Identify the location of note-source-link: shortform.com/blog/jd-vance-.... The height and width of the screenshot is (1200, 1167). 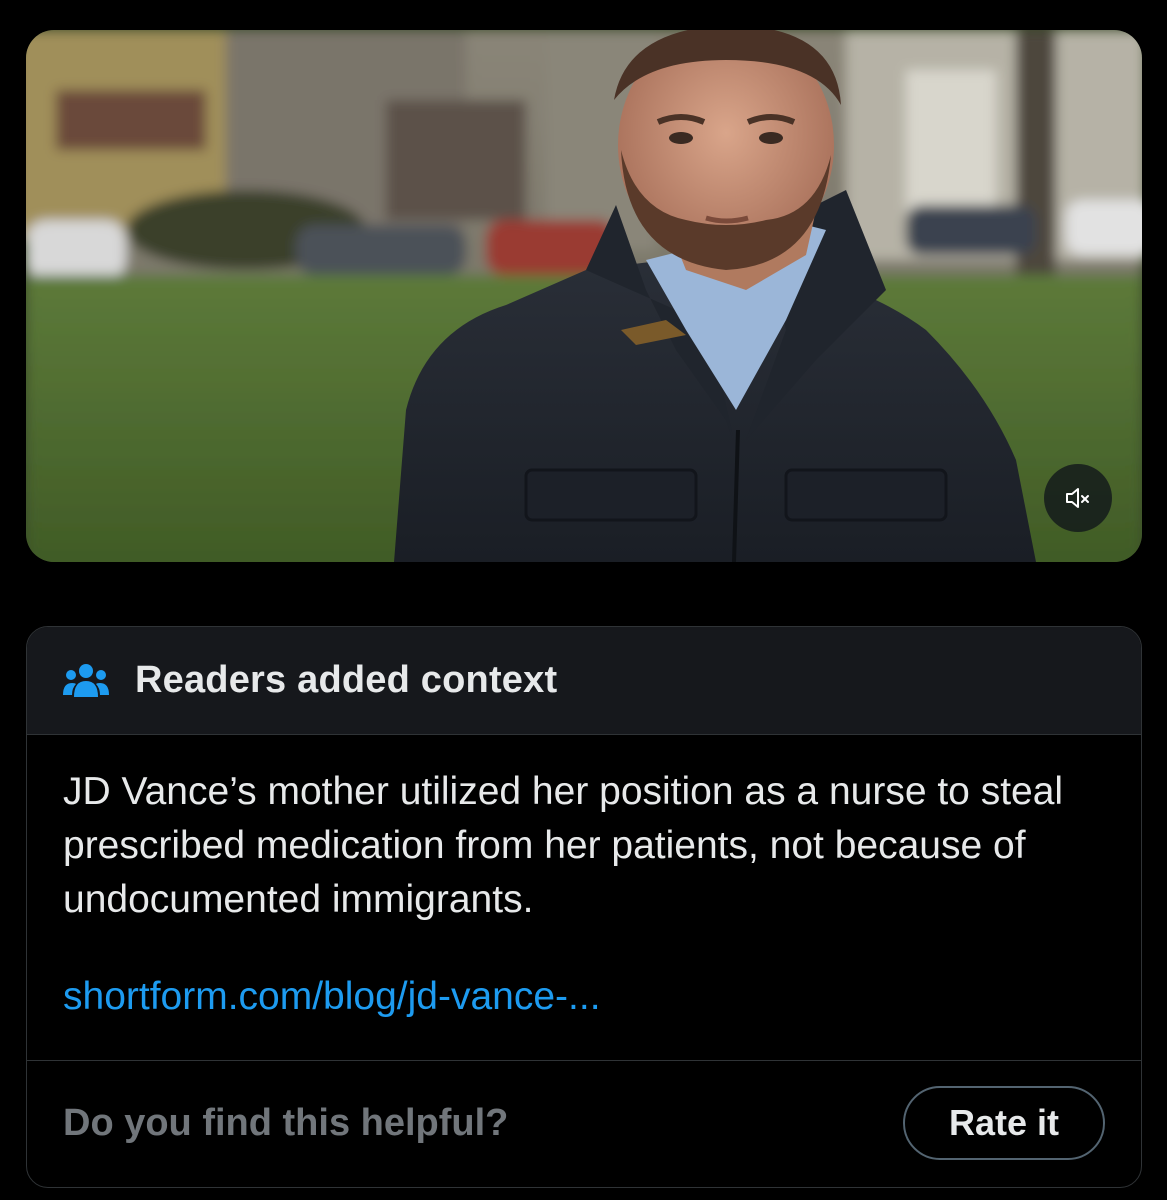
(584, 997).